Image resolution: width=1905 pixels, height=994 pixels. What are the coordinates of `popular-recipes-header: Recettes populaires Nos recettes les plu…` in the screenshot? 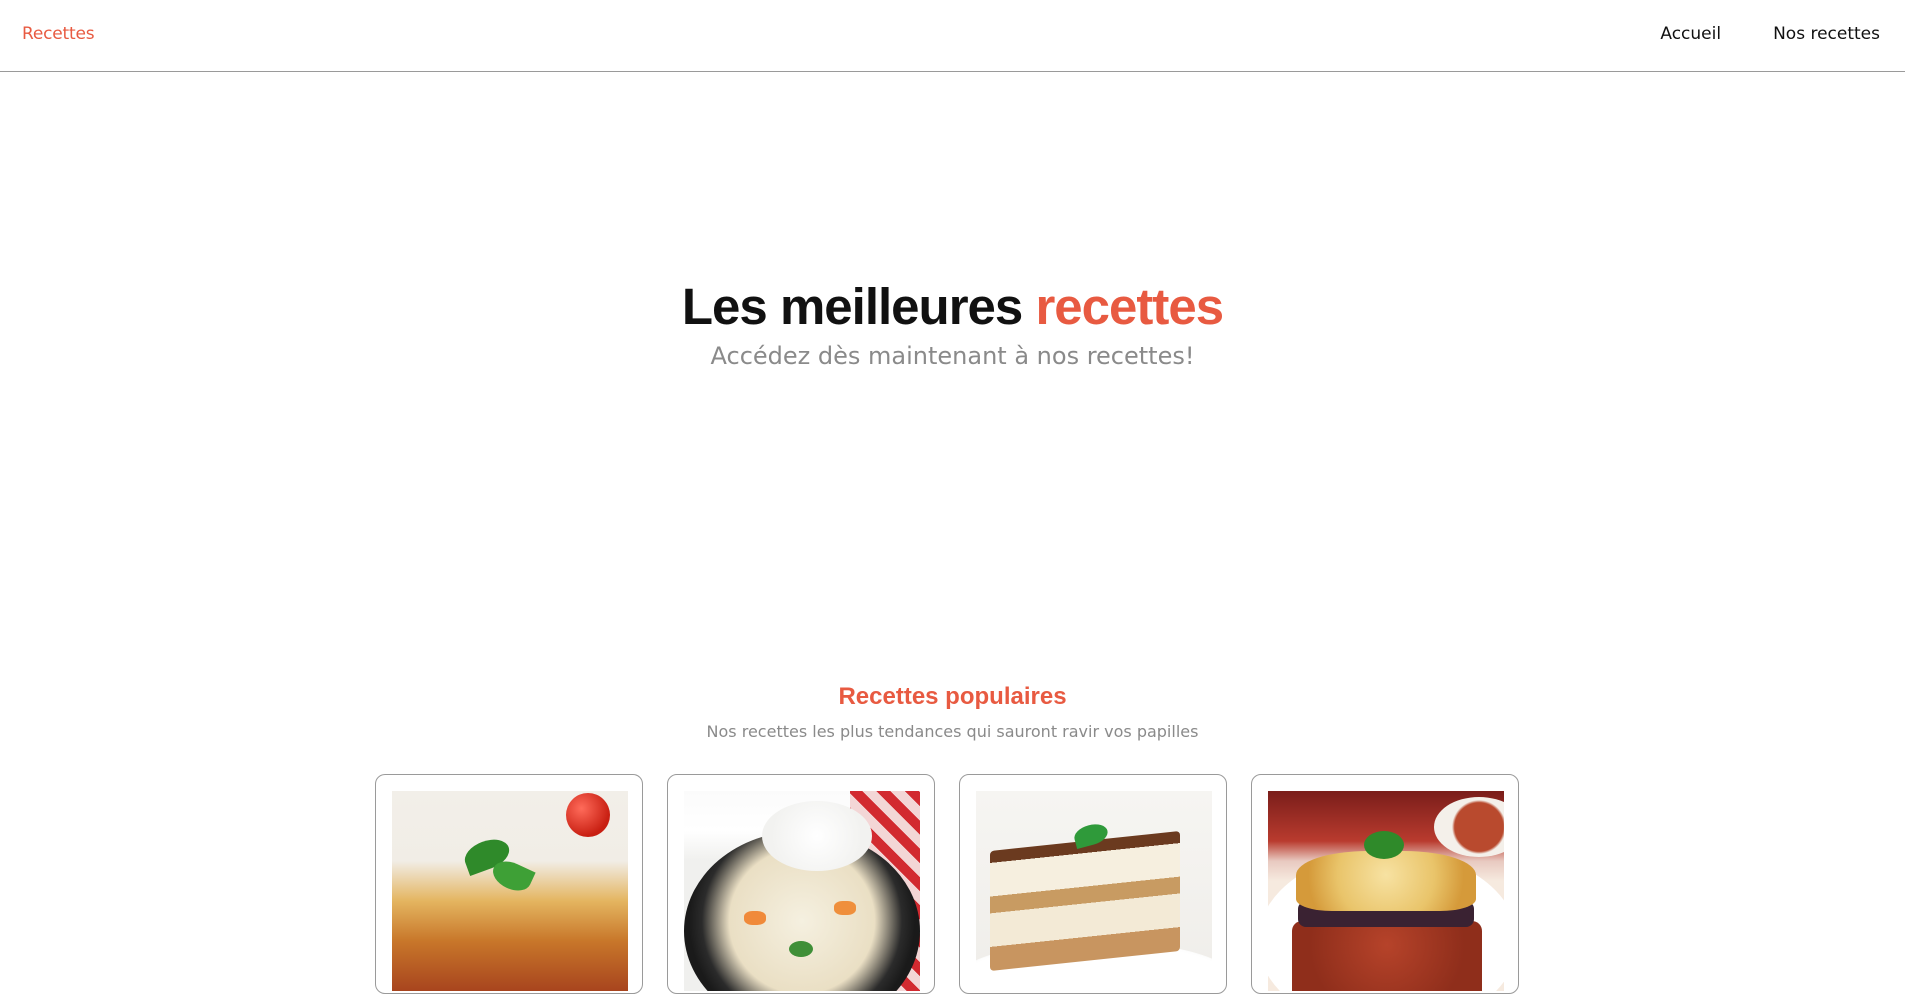 It's located at (952, 712).